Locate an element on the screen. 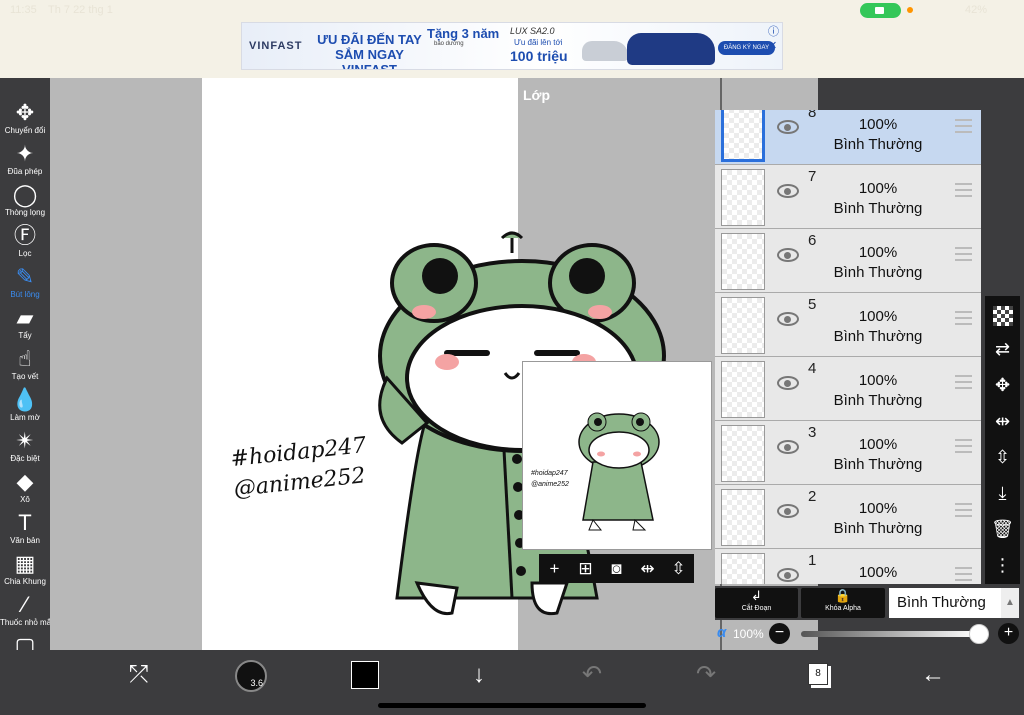 The width and height of the screenshot is (1024, 715). tool-eraser: ▰ Tẩy is located at coordinates (25, 322).